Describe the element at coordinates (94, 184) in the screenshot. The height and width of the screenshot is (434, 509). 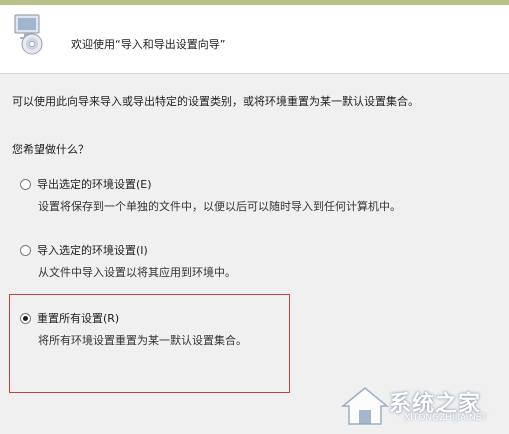
I see `export-settings-label: 导出选定的环境设置(E)` at that location.